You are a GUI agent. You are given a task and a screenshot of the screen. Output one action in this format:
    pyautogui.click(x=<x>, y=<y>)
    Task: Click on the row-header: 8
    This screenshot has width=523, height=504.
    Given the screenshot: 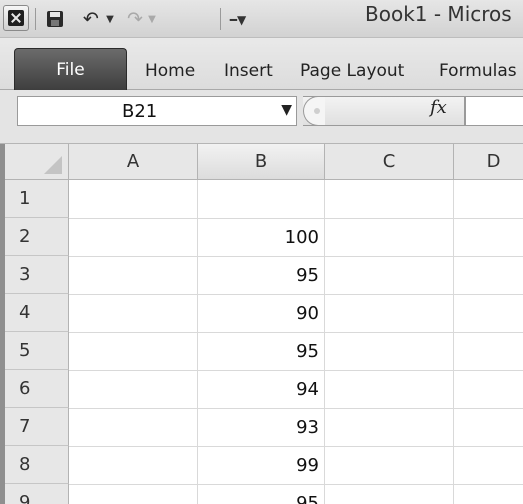 What is the action you would take?
    pyautogui.click(x=37, y=465)
    